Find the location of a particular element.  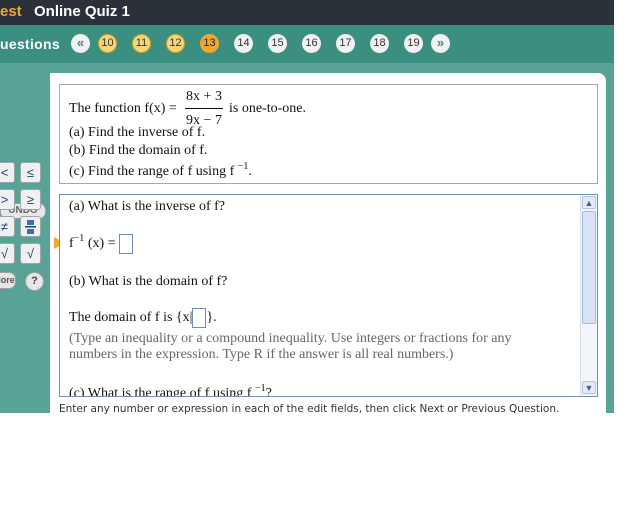

inverse-x-equals: (x) = is located at coordinates (101, 243).